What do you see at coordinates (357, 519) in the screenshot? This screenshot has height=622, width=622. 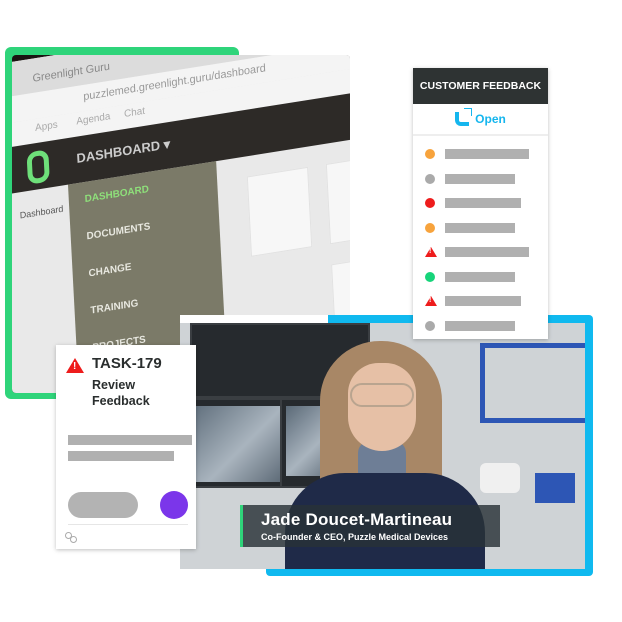 I see `speaker-name: Jade Doucet-Martineau` at bounding box center [357, 519].